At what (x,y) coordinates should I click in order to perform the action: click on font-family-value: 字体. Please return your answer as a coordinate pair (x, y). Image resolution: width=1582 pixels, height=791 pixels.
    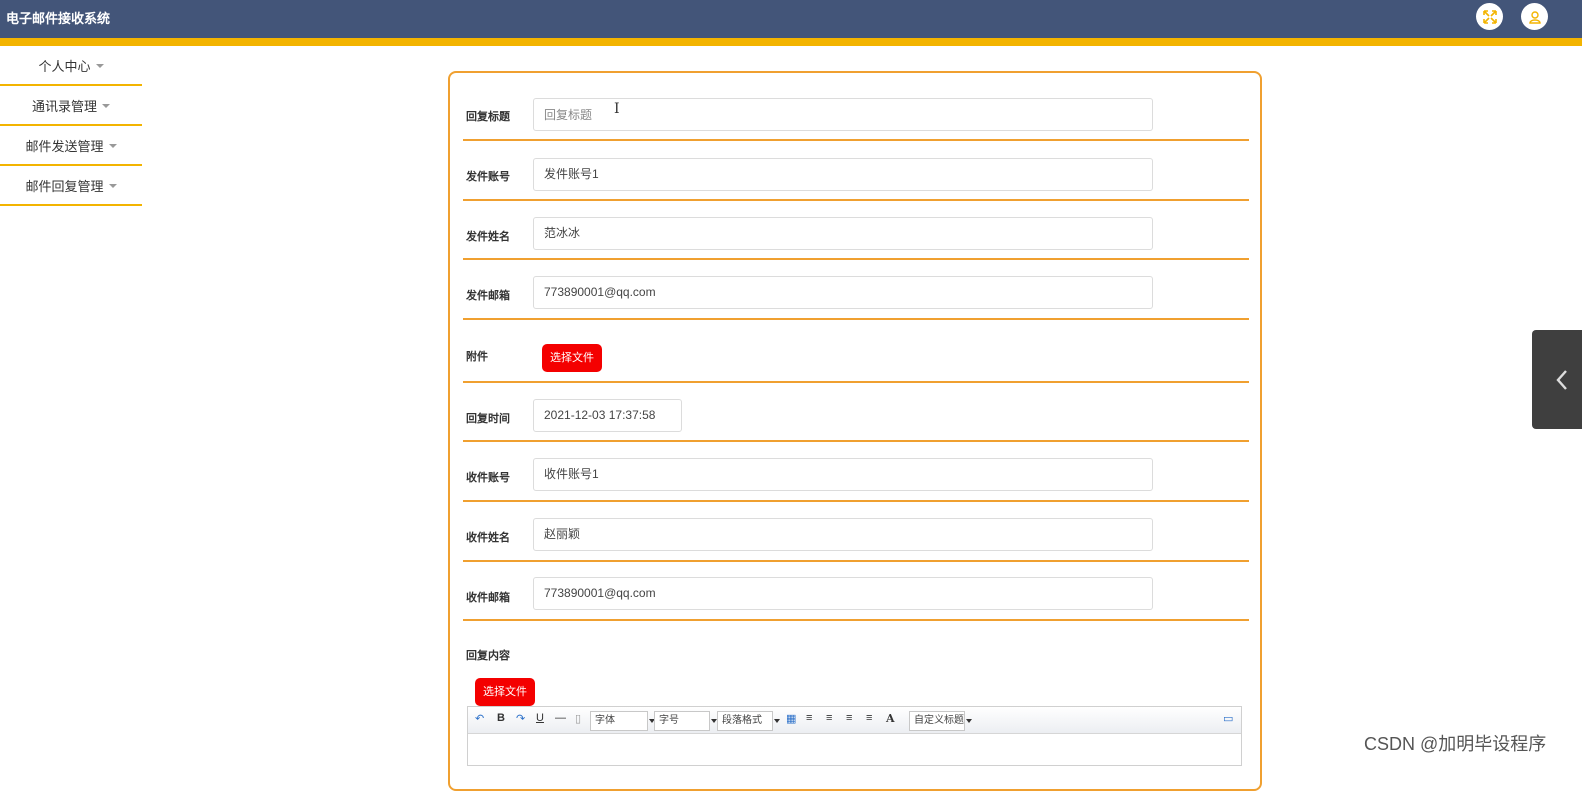
    Looking at the image, I should click on (605, 720).